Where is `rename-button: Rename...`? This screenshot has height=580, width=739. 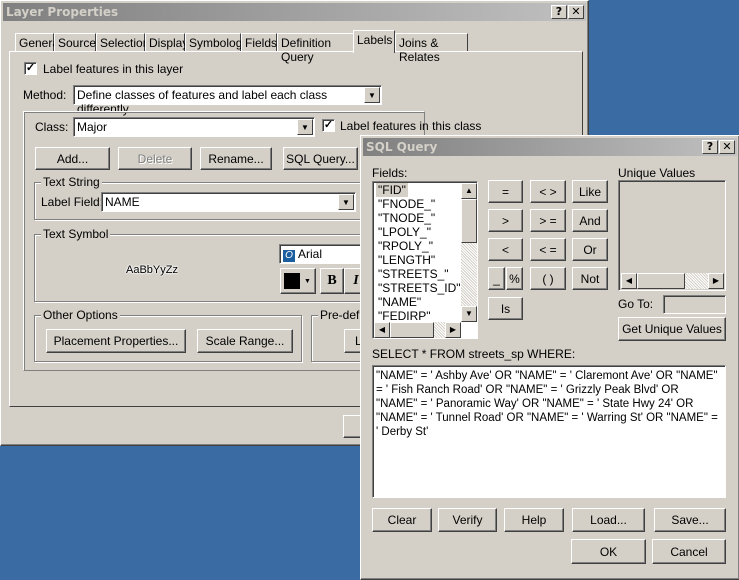
rename-button: Rename... is located at coordinates (236, 158).